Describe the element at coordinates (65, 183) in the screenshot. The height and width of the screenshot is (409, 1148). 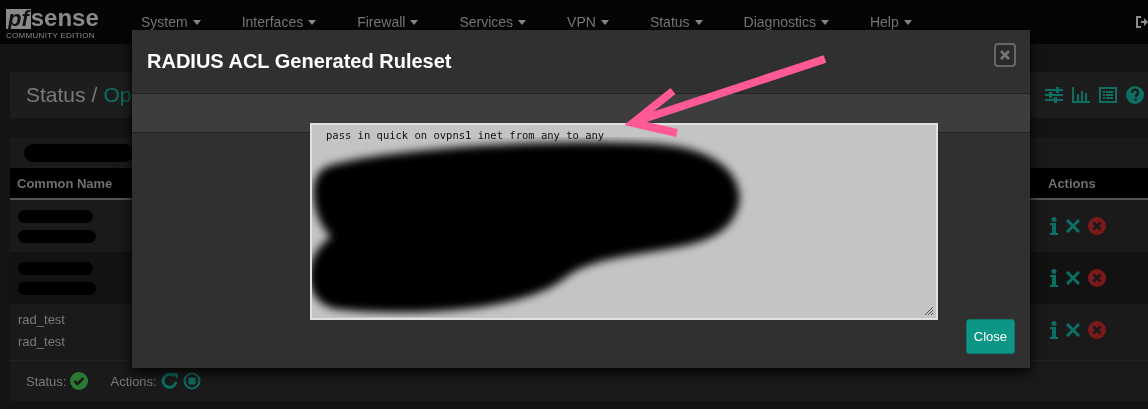
I see `column-header: Common Name` at that location.